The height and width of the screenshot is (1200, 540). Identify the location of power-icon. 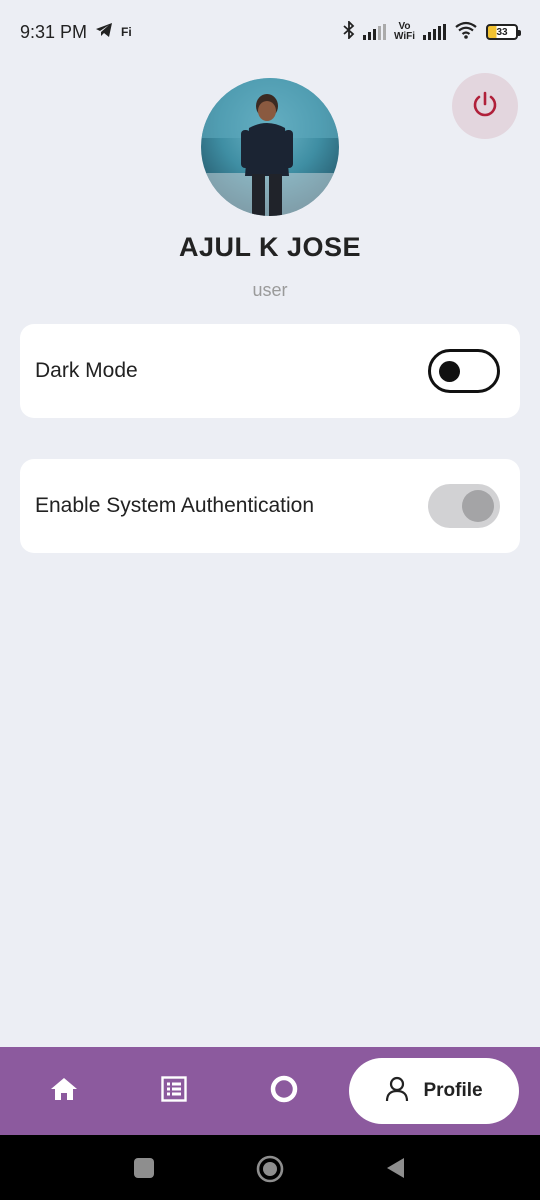
(485, 106).